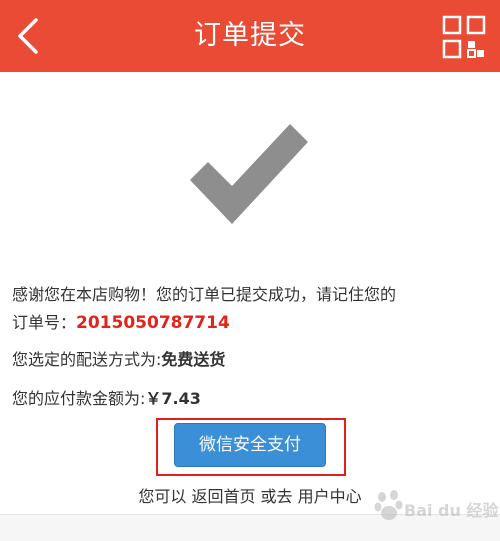 The width and height of the screenshot is (500, 541). I want to click on shipping-label: 您选定的配送方式为:, so click(87, 359).